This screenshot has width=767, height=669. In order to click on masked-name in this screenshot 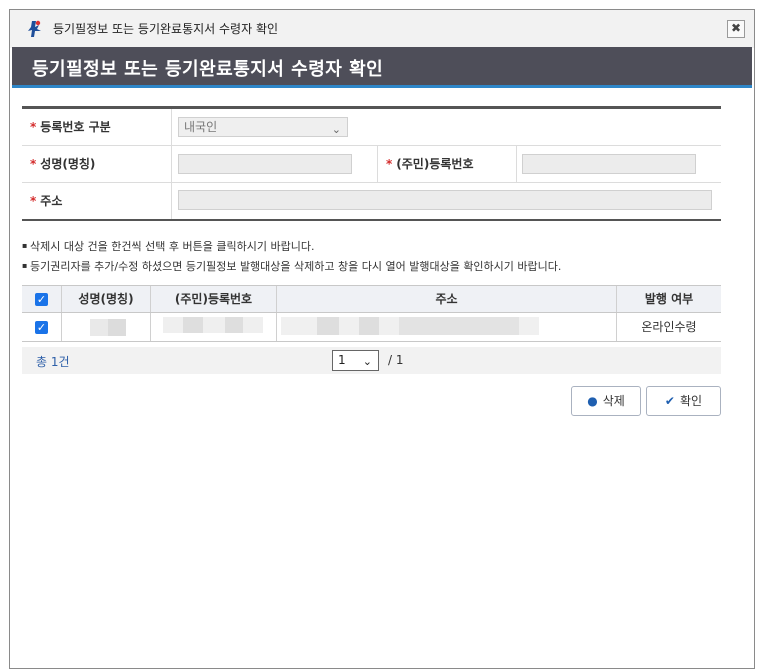, I will do `click(117, 327)`.